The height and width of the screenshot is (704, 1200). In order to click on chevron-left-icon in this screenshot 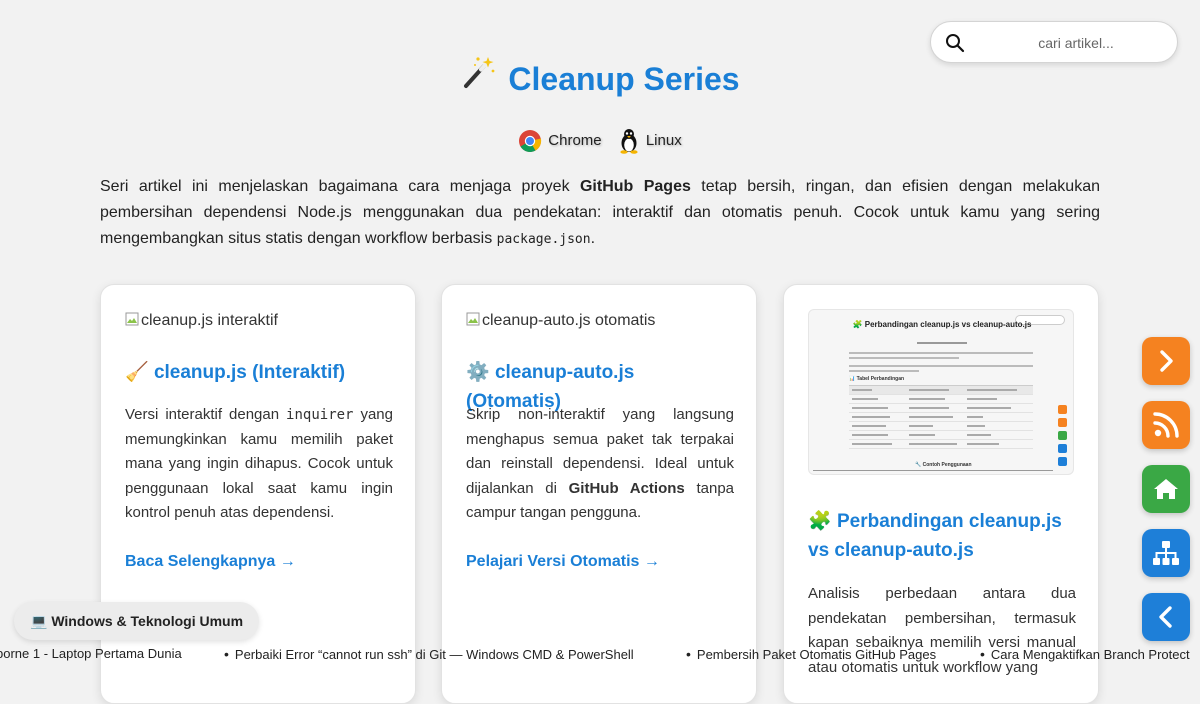, I will do `click(1165, 617)`.